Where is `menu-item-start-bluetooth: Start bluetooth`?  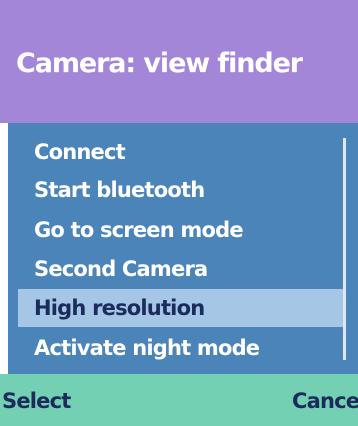 menu-item-start-bluetooth: Start bluetooth is located at coordinates (180, 190).